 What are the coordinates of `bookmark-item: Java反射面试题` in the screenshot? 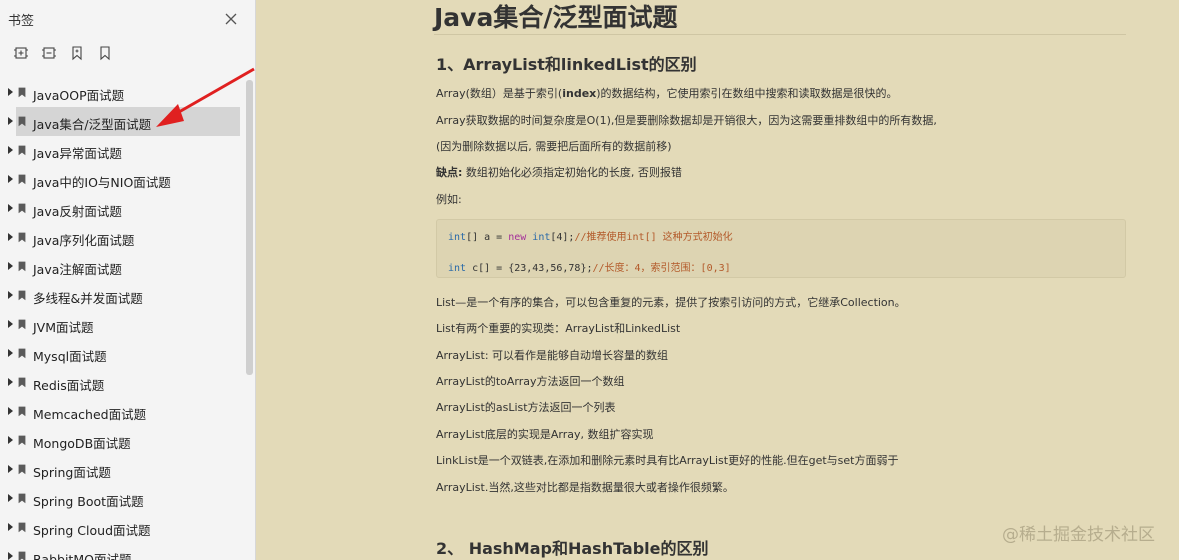 It's located at (120, 208).